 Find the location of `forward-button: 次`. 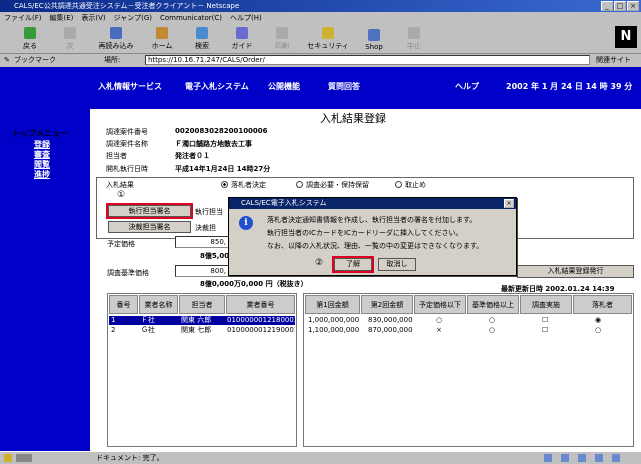

forward-button: 次 is located at coordinates (70, 38).